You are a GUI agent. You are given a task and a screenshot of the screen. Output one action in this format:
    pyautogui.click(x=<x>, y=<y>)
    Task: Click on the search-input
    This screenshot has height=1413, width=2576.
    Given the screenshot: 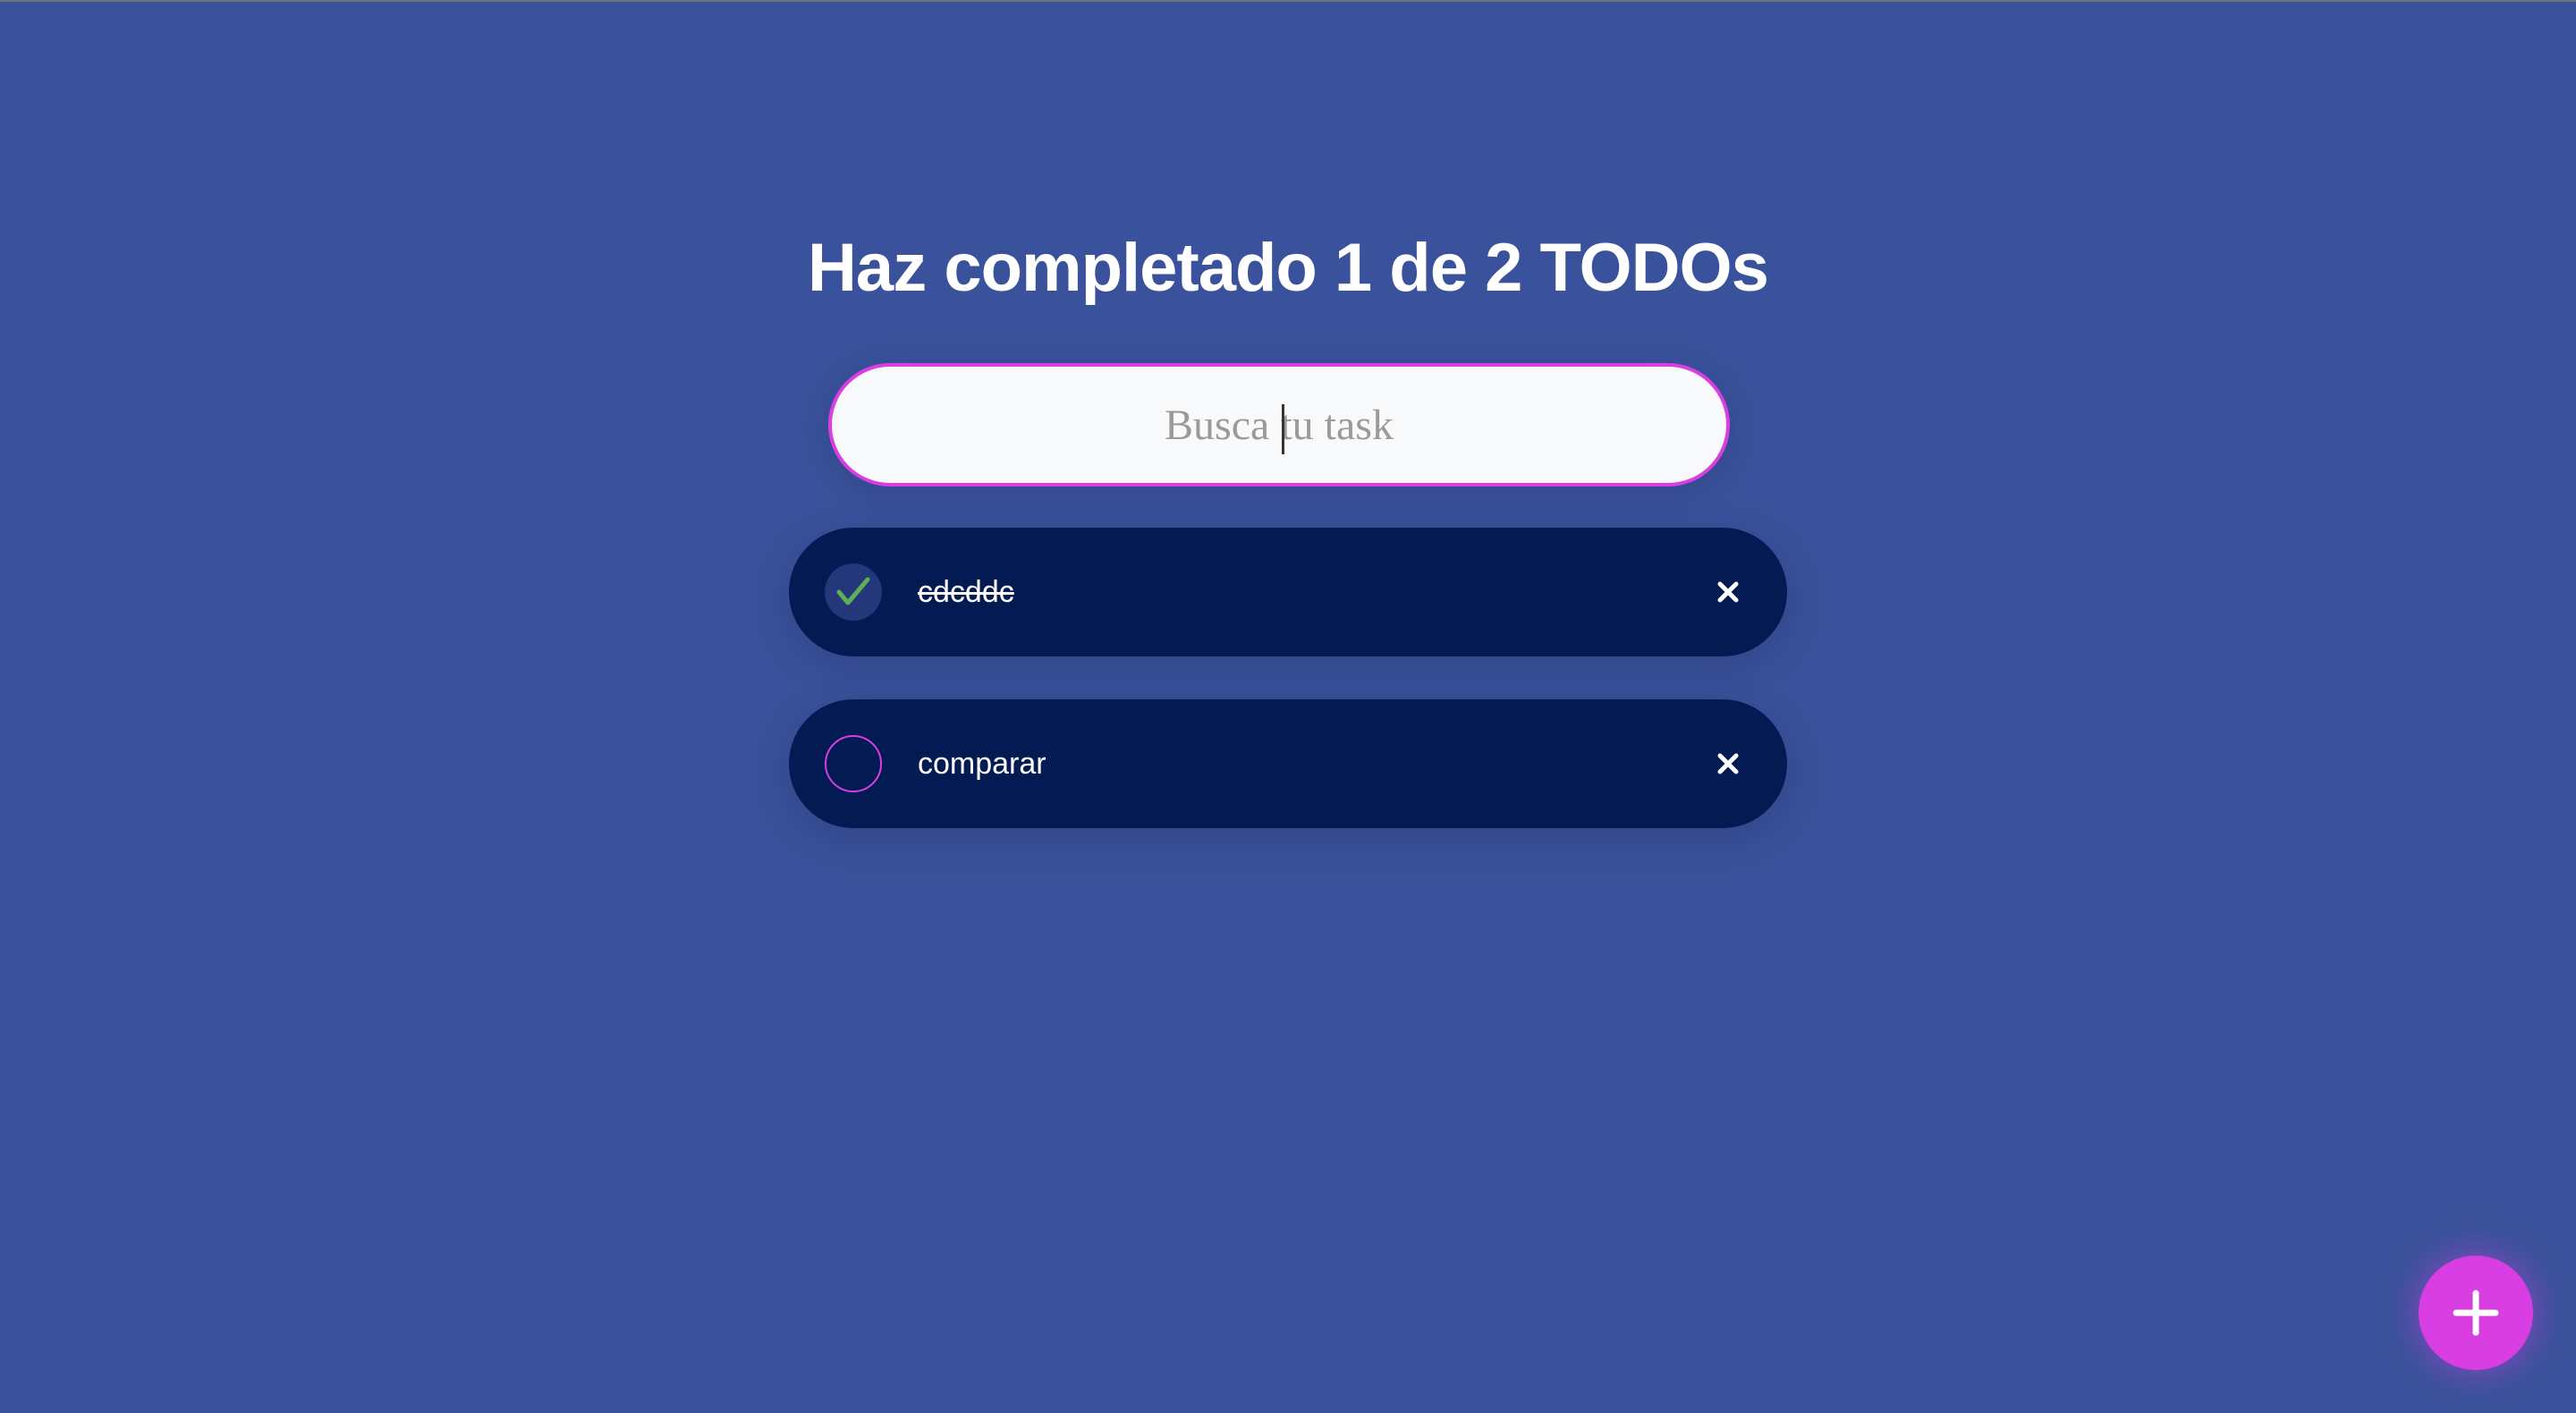 What is the action you would take?
    pyautogui.click(x=1279, y=425)
    